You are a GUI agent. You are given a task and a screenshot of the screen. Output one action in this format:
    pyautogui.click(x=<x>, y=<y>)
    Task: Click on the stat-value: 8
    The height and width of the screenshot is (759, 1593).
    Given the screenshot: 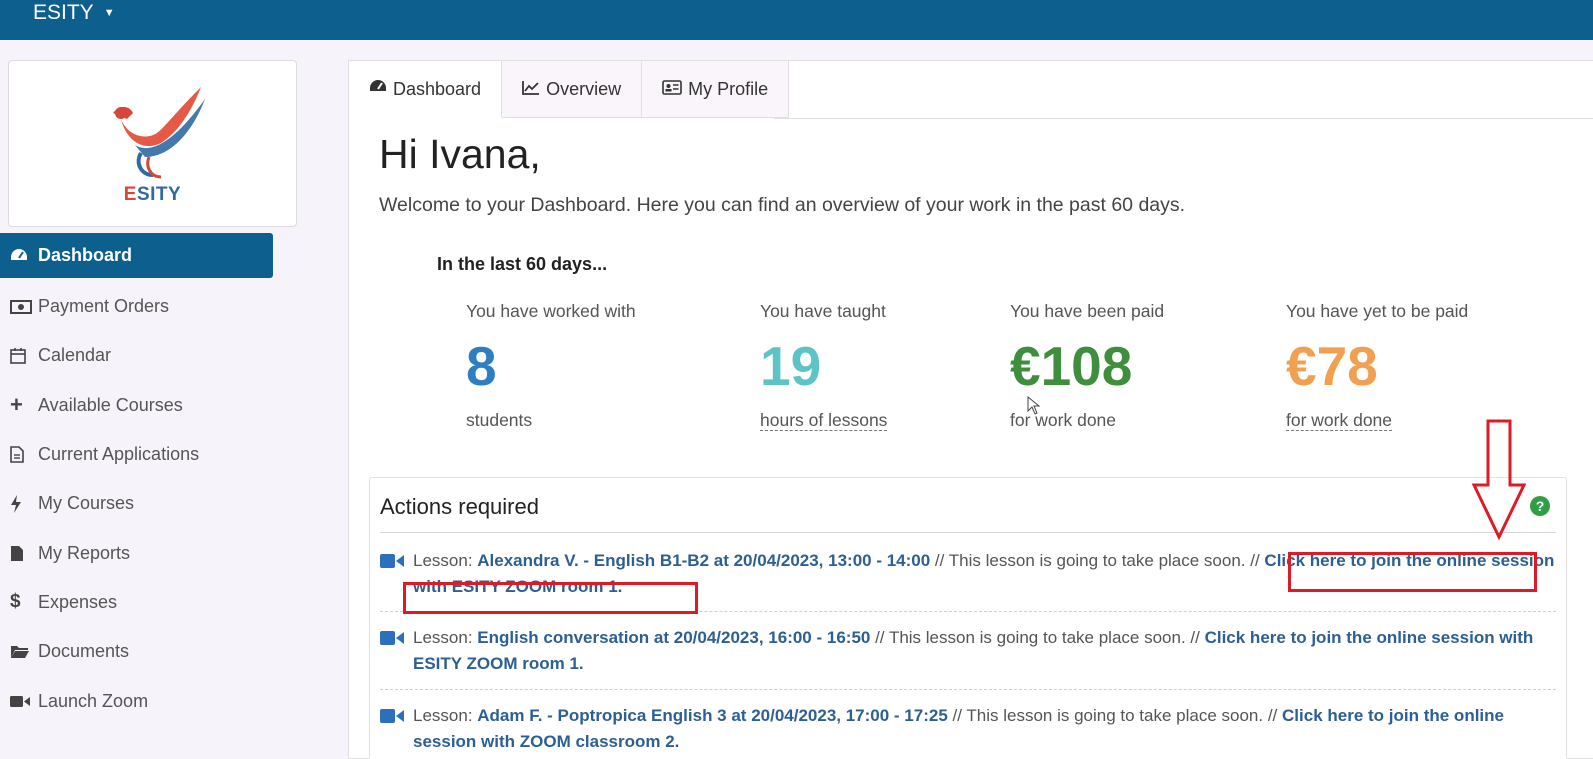 What is the action you would take?
    pyautogui.click(x=481, y=366)
    